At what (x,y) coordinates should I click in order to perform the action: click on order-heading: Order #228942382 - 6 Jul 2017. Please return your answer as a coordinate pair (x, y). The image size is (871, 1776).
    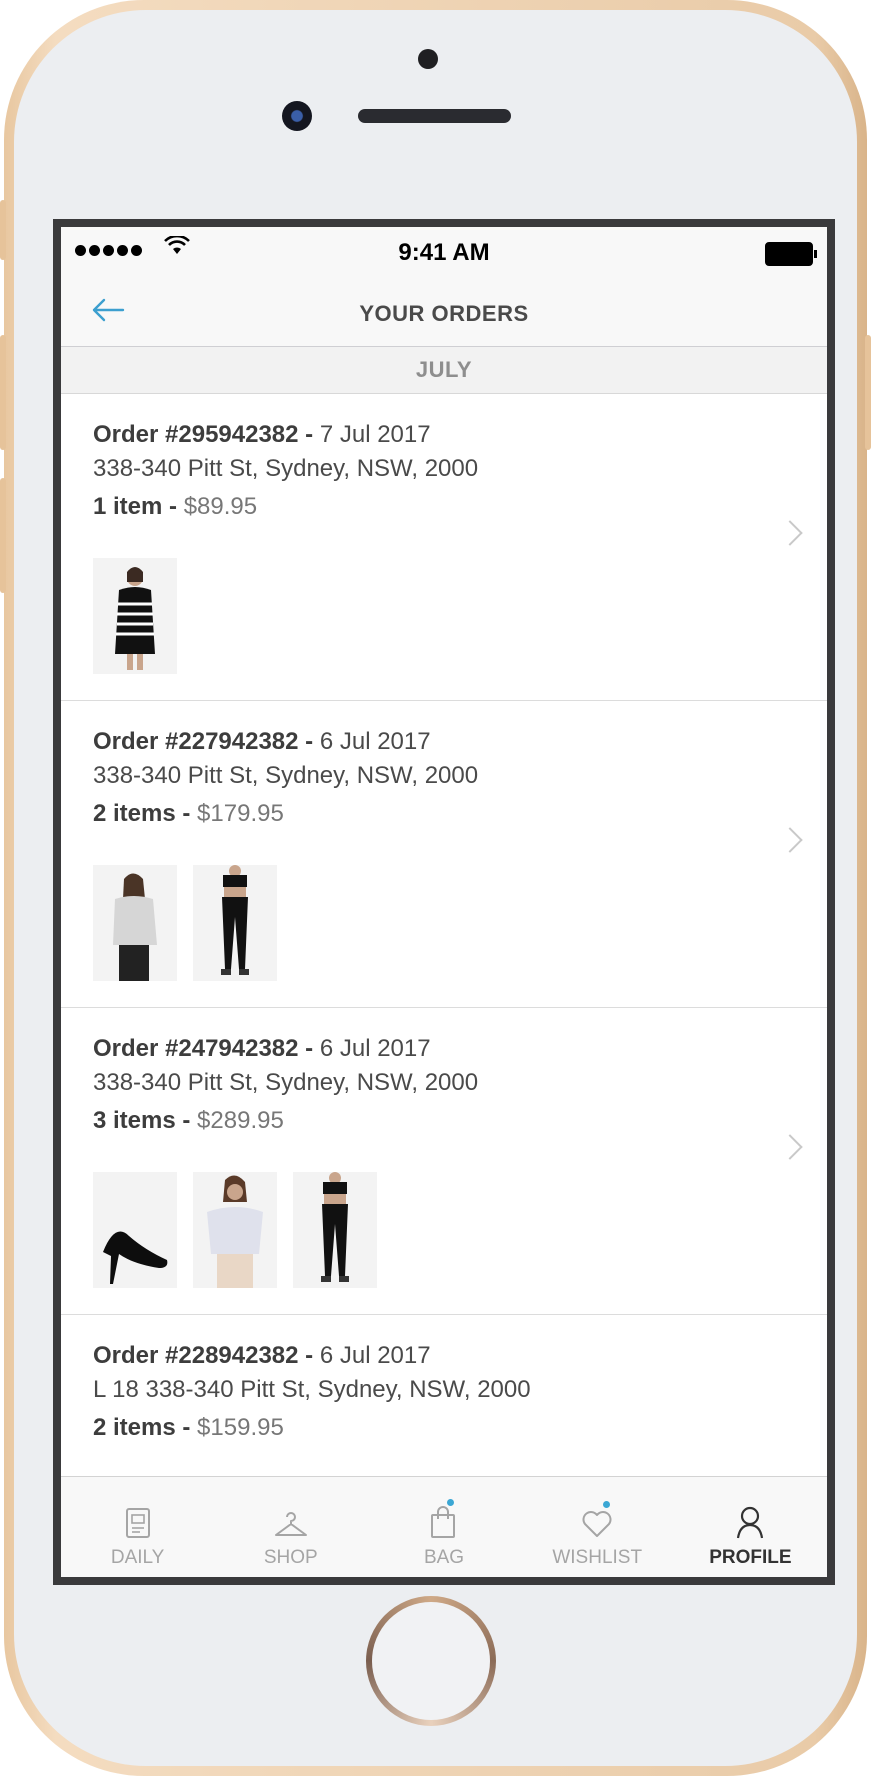
    Looking at the image, I should click on (460, 1356).